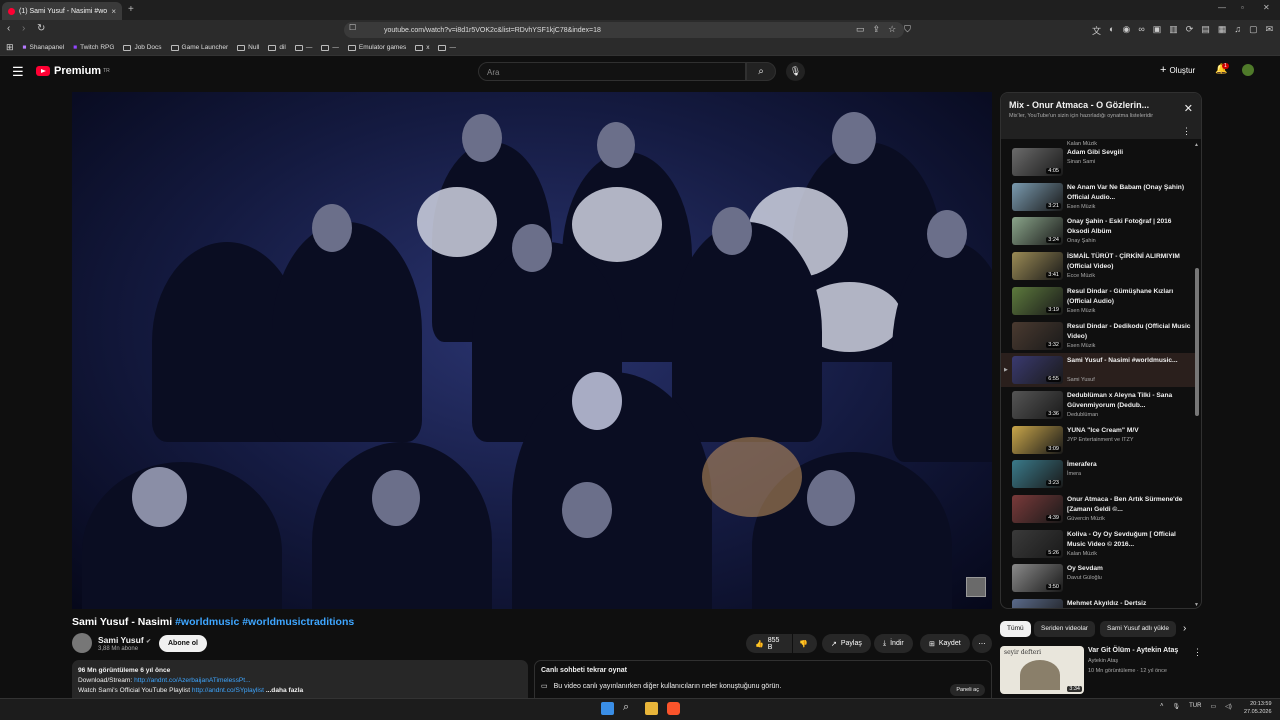  I want to click on playlist-thumbnail: 3:24, so click(1037, 231).